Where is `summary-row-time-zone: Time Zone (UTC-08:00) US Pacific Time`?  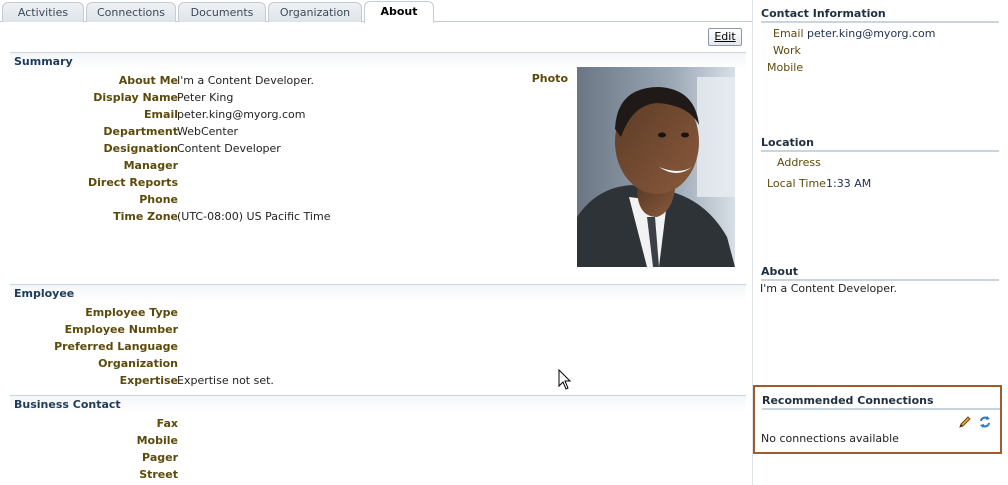 summary-row-time-zone: Time Zone (UTC-08:00) US Pacific Time is located at coordinates (270, 216).